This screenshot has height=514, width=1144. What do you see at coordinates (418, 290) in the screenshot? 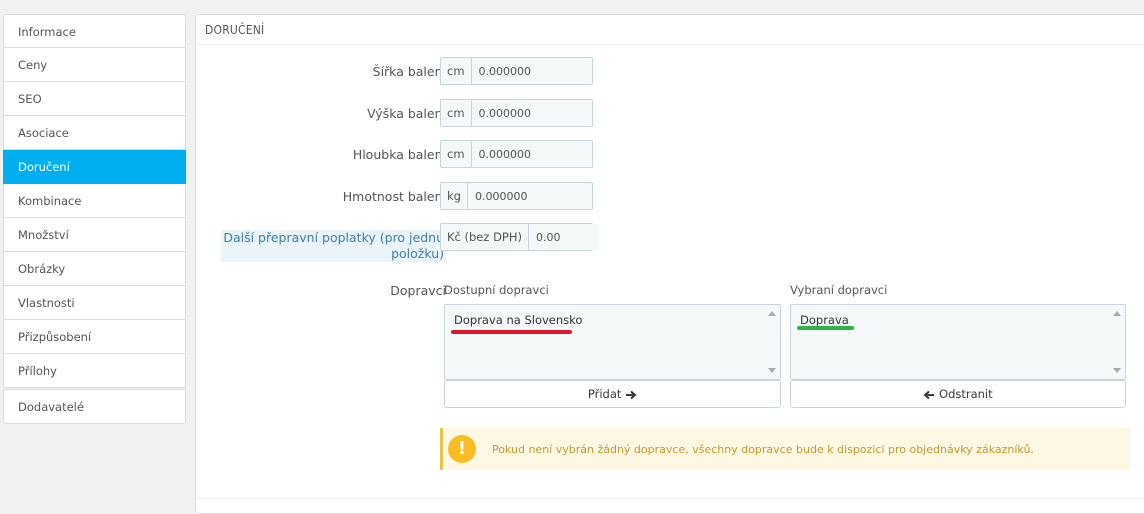
I see `carriers-label: Dopravci` at bounding box center [418, 290].